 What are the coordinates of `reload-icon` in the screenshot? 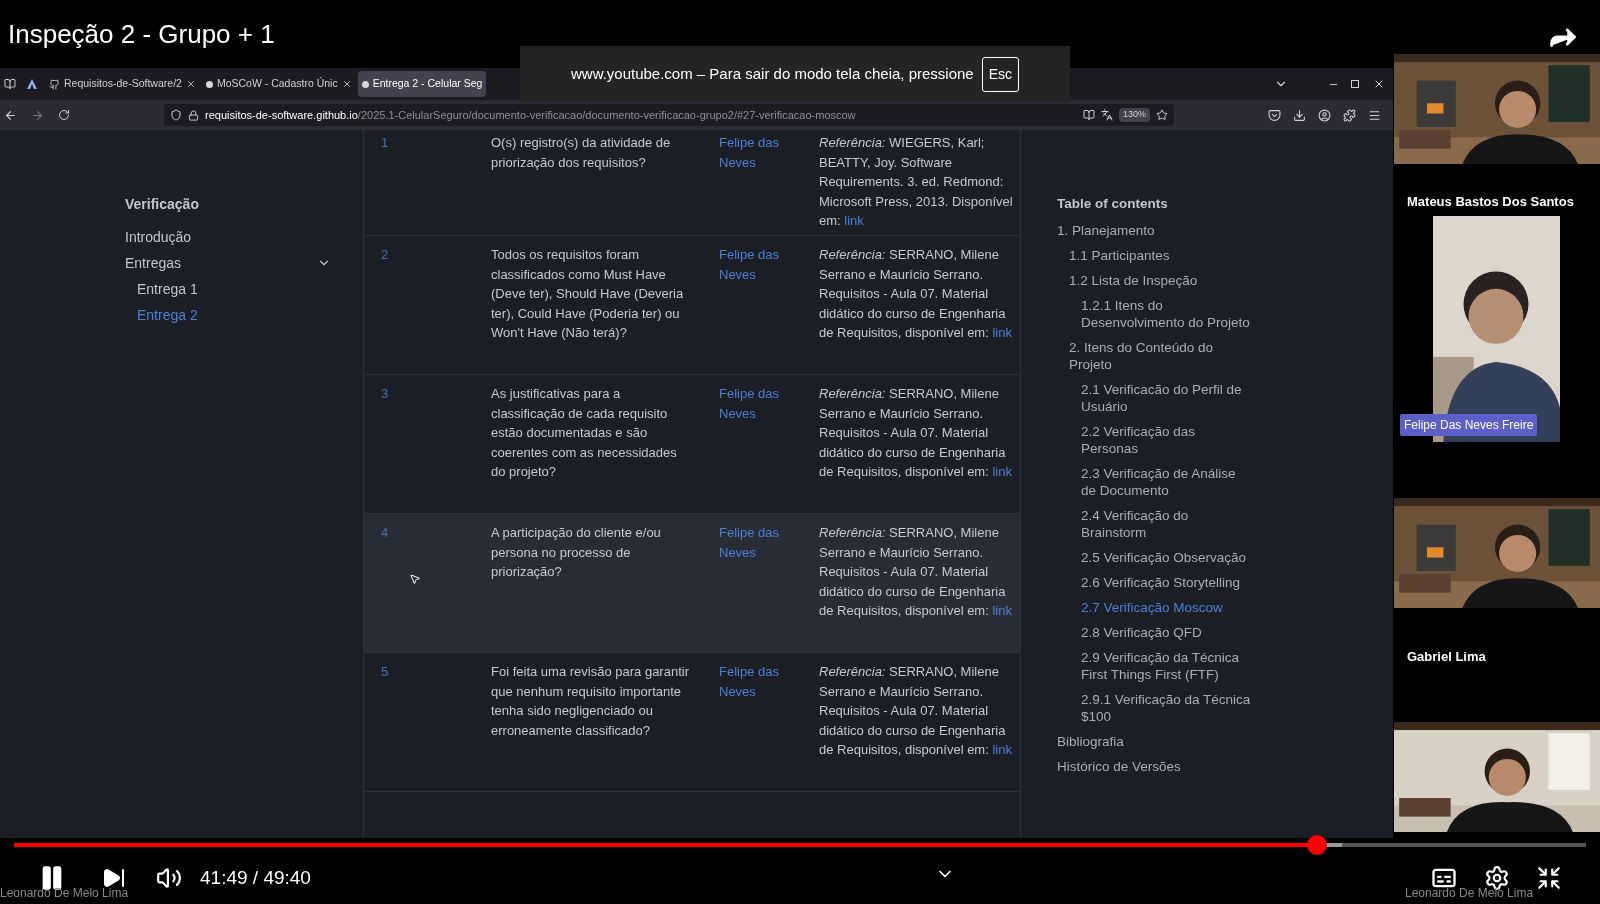 It's located at (64, 115).